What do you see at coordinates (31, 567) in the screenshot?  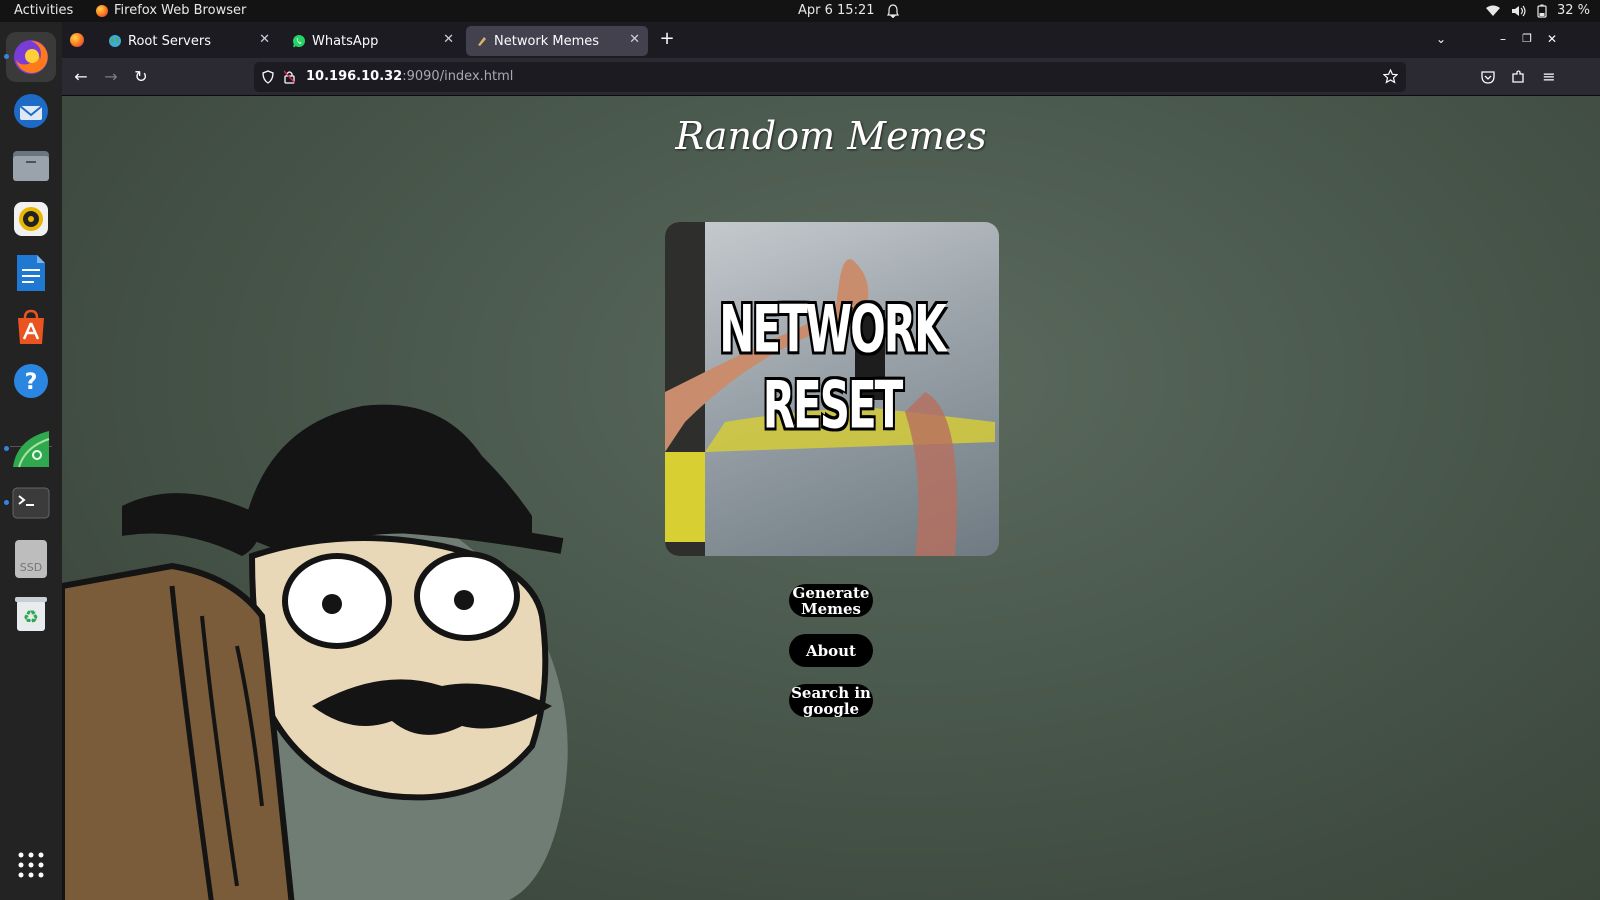 I see `ssd-label: SSD` at bounding box center [31, 567].